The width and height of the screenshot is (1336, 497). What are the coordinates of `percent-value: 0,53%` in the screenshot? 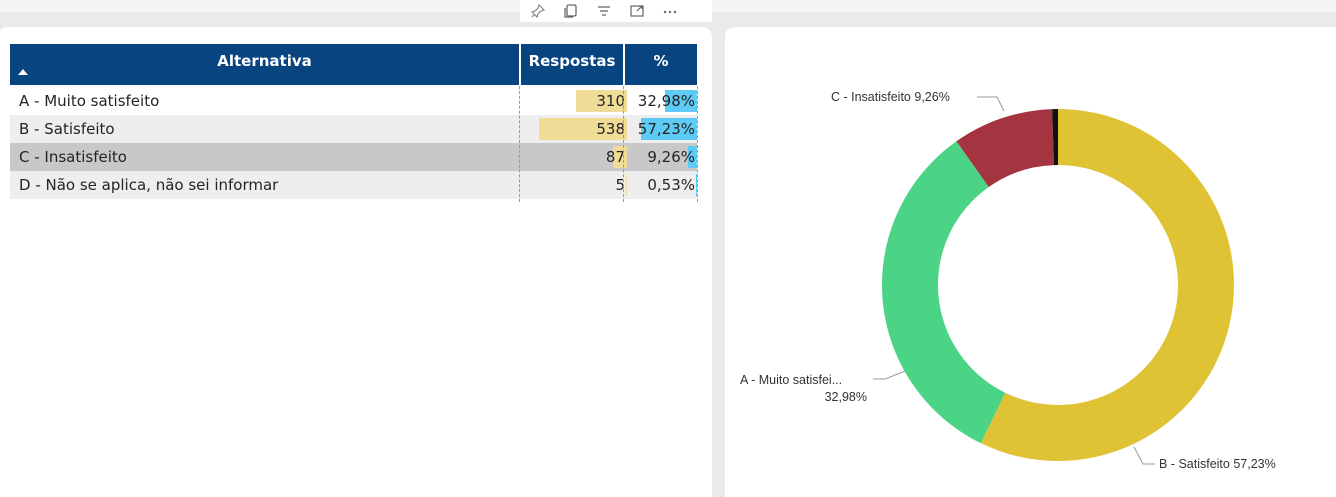 It's located at (671, 185).